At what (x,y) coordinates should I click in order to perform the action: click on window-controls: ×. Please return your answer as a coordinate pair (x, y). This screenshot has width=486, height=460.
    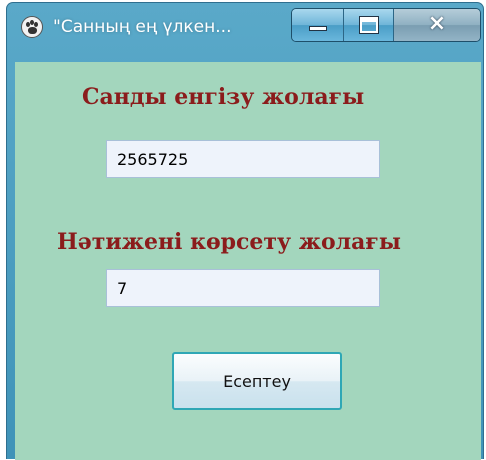
    Looking at the image, I should click on (386, 25).